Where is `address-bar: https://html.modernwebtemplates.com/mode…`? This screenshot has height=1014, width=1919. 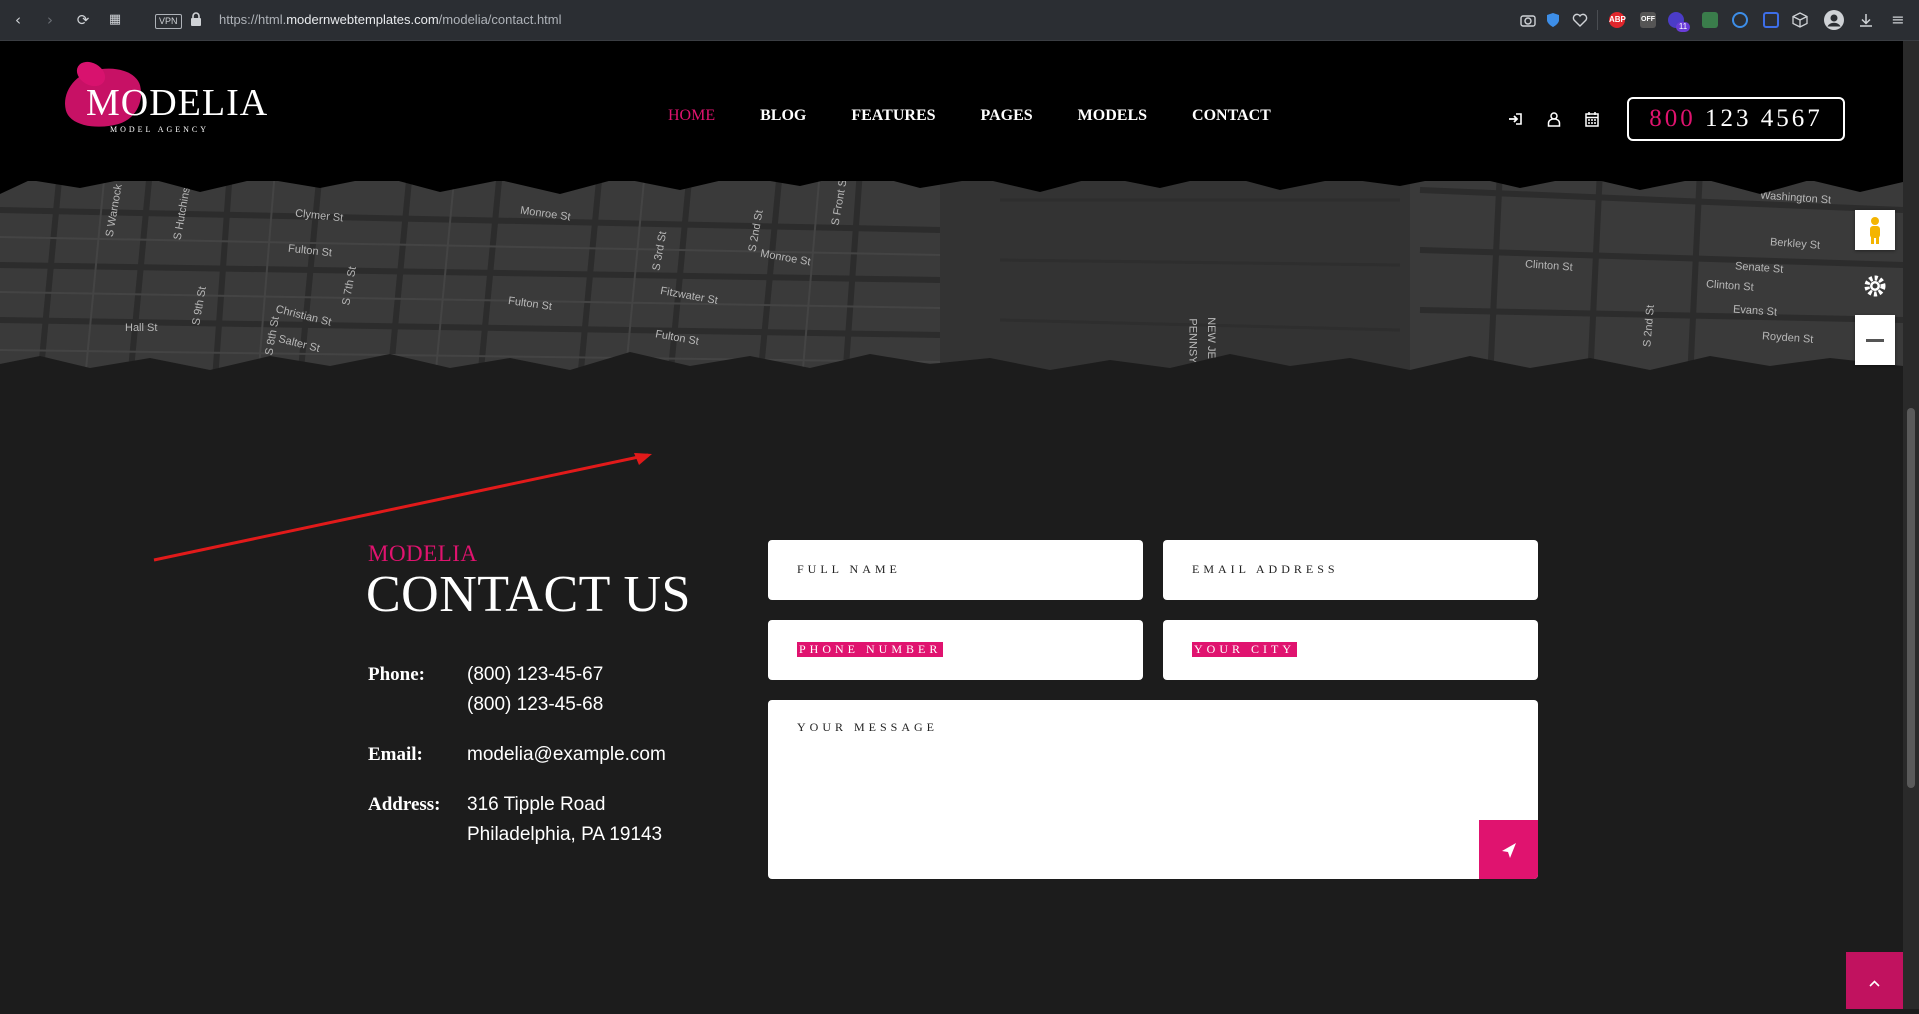
address-bar: https://html.modernwebtemplates.com/mode… is located at coordinates (390, 19).